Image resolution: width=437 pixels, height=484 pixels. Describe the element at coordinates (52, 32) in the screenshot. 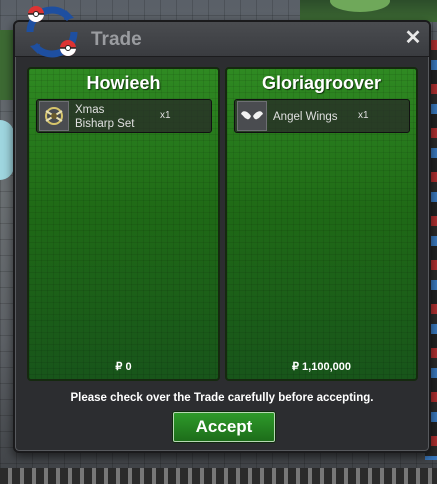

I see `trade-icon` at that location.